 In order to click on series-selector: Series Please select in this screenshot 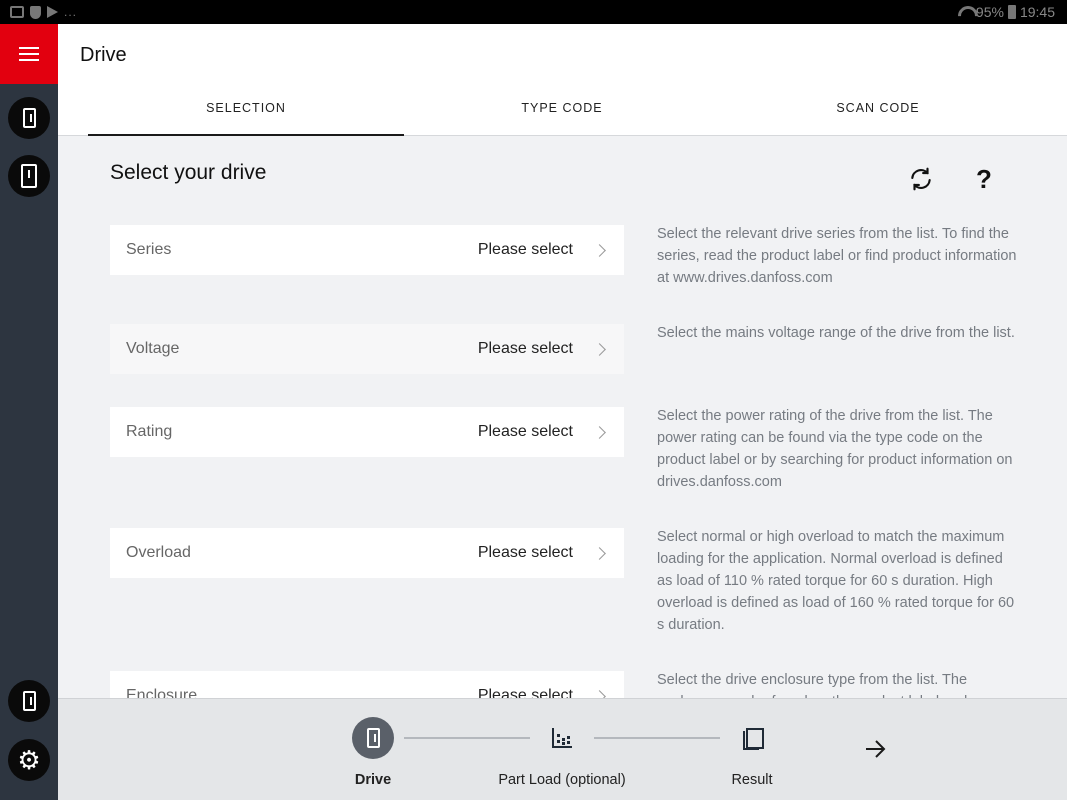, I will do `click(367, 250)`.